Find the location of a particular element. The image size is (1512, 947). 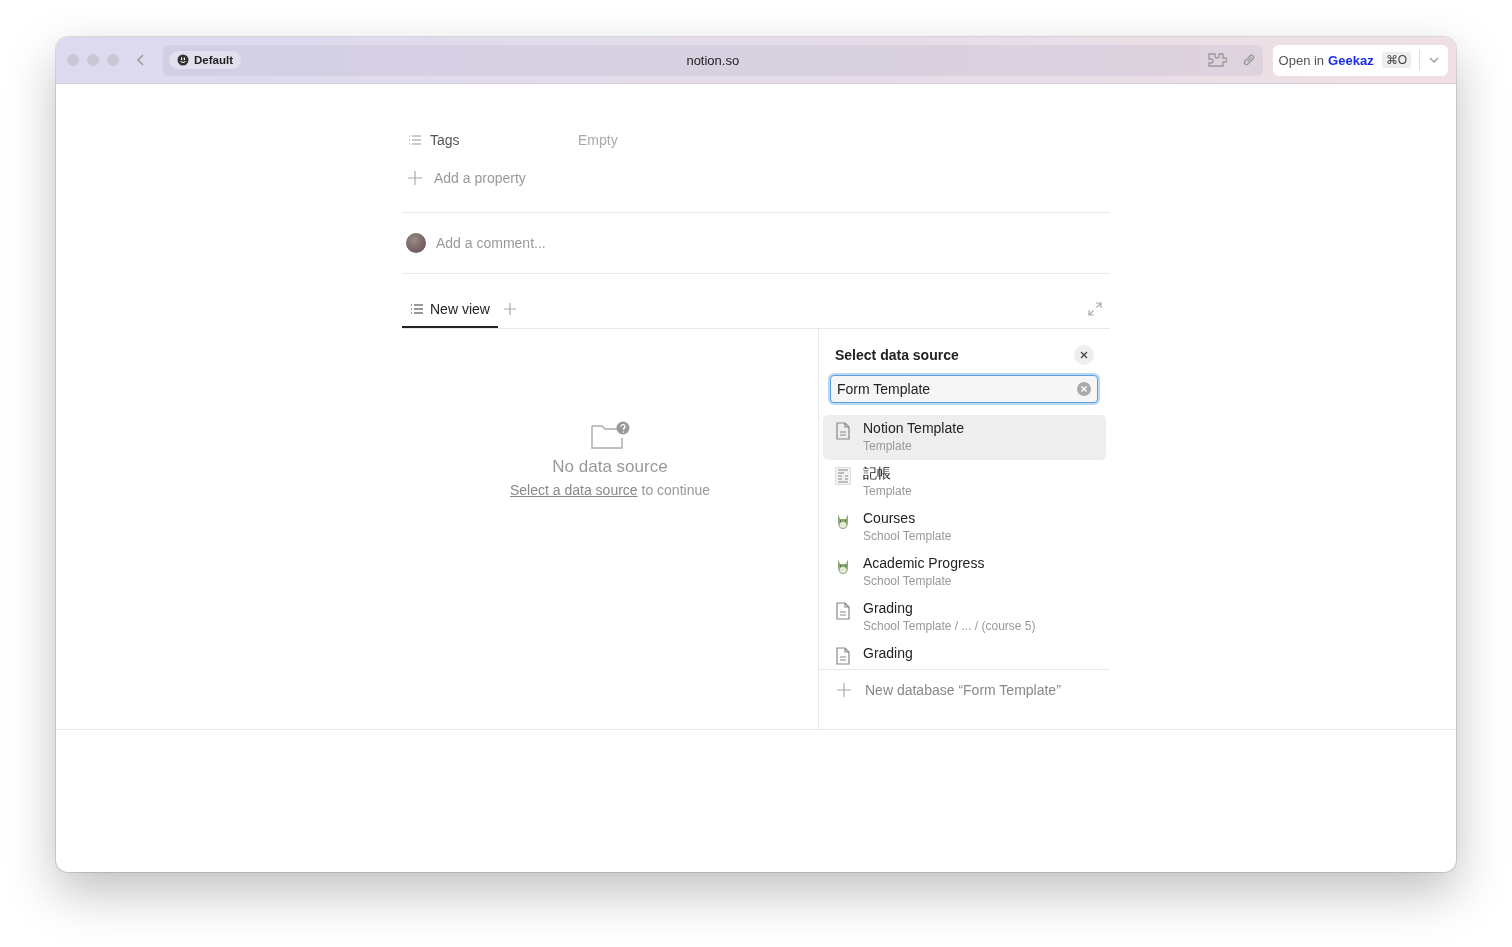

address-bar: Default notion.so is located at coordinates (713, 60).